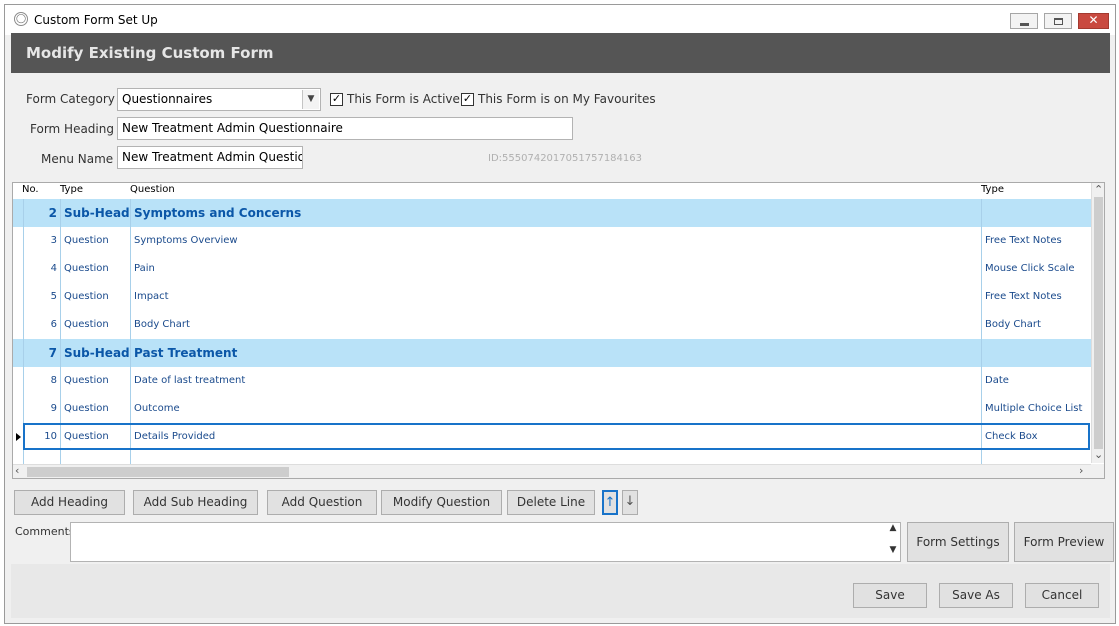 The height and width of the screenshot is (626, 1119). I want to click on cell-question: Symptoms and Concerns, so click(555, 213).